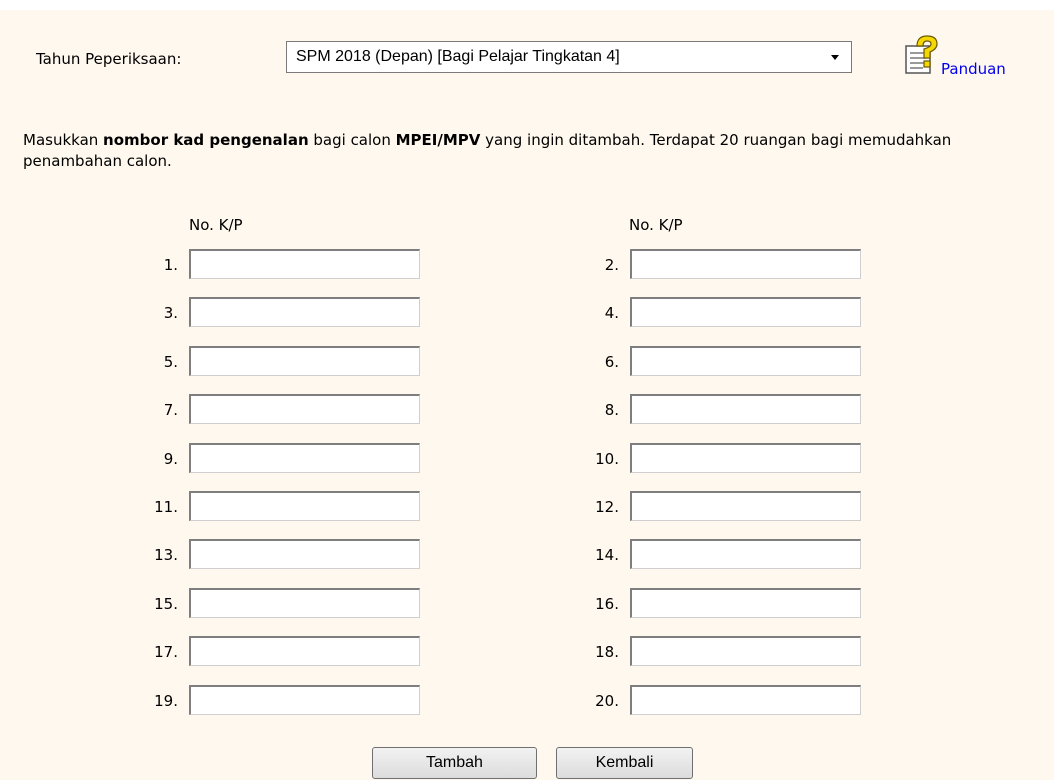 Image resolution: width=1054 pixels, height=780 pixels. What do you see at coordinates (923, 55) in the screenshot?
I see `help-document-icon` at bounding box center [923, 55].